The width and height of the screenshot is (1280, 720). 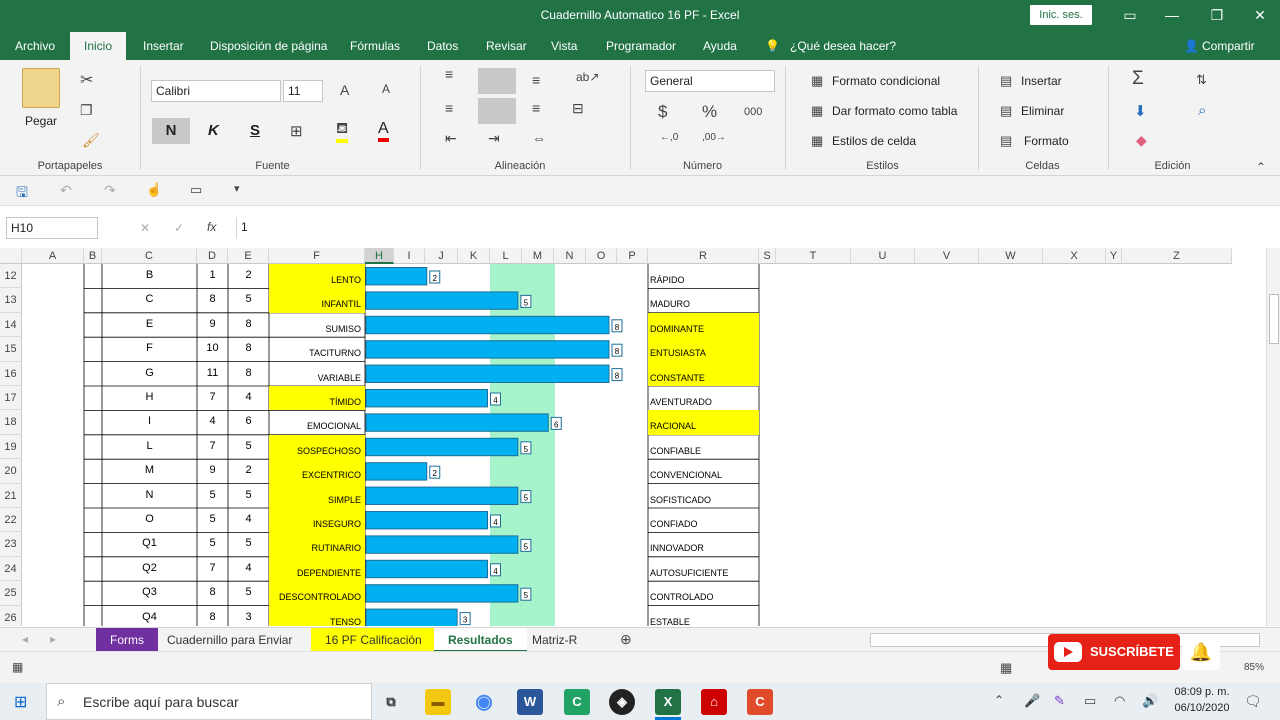 I want to click on thousands-button: 000, so click(x=753, y=112).